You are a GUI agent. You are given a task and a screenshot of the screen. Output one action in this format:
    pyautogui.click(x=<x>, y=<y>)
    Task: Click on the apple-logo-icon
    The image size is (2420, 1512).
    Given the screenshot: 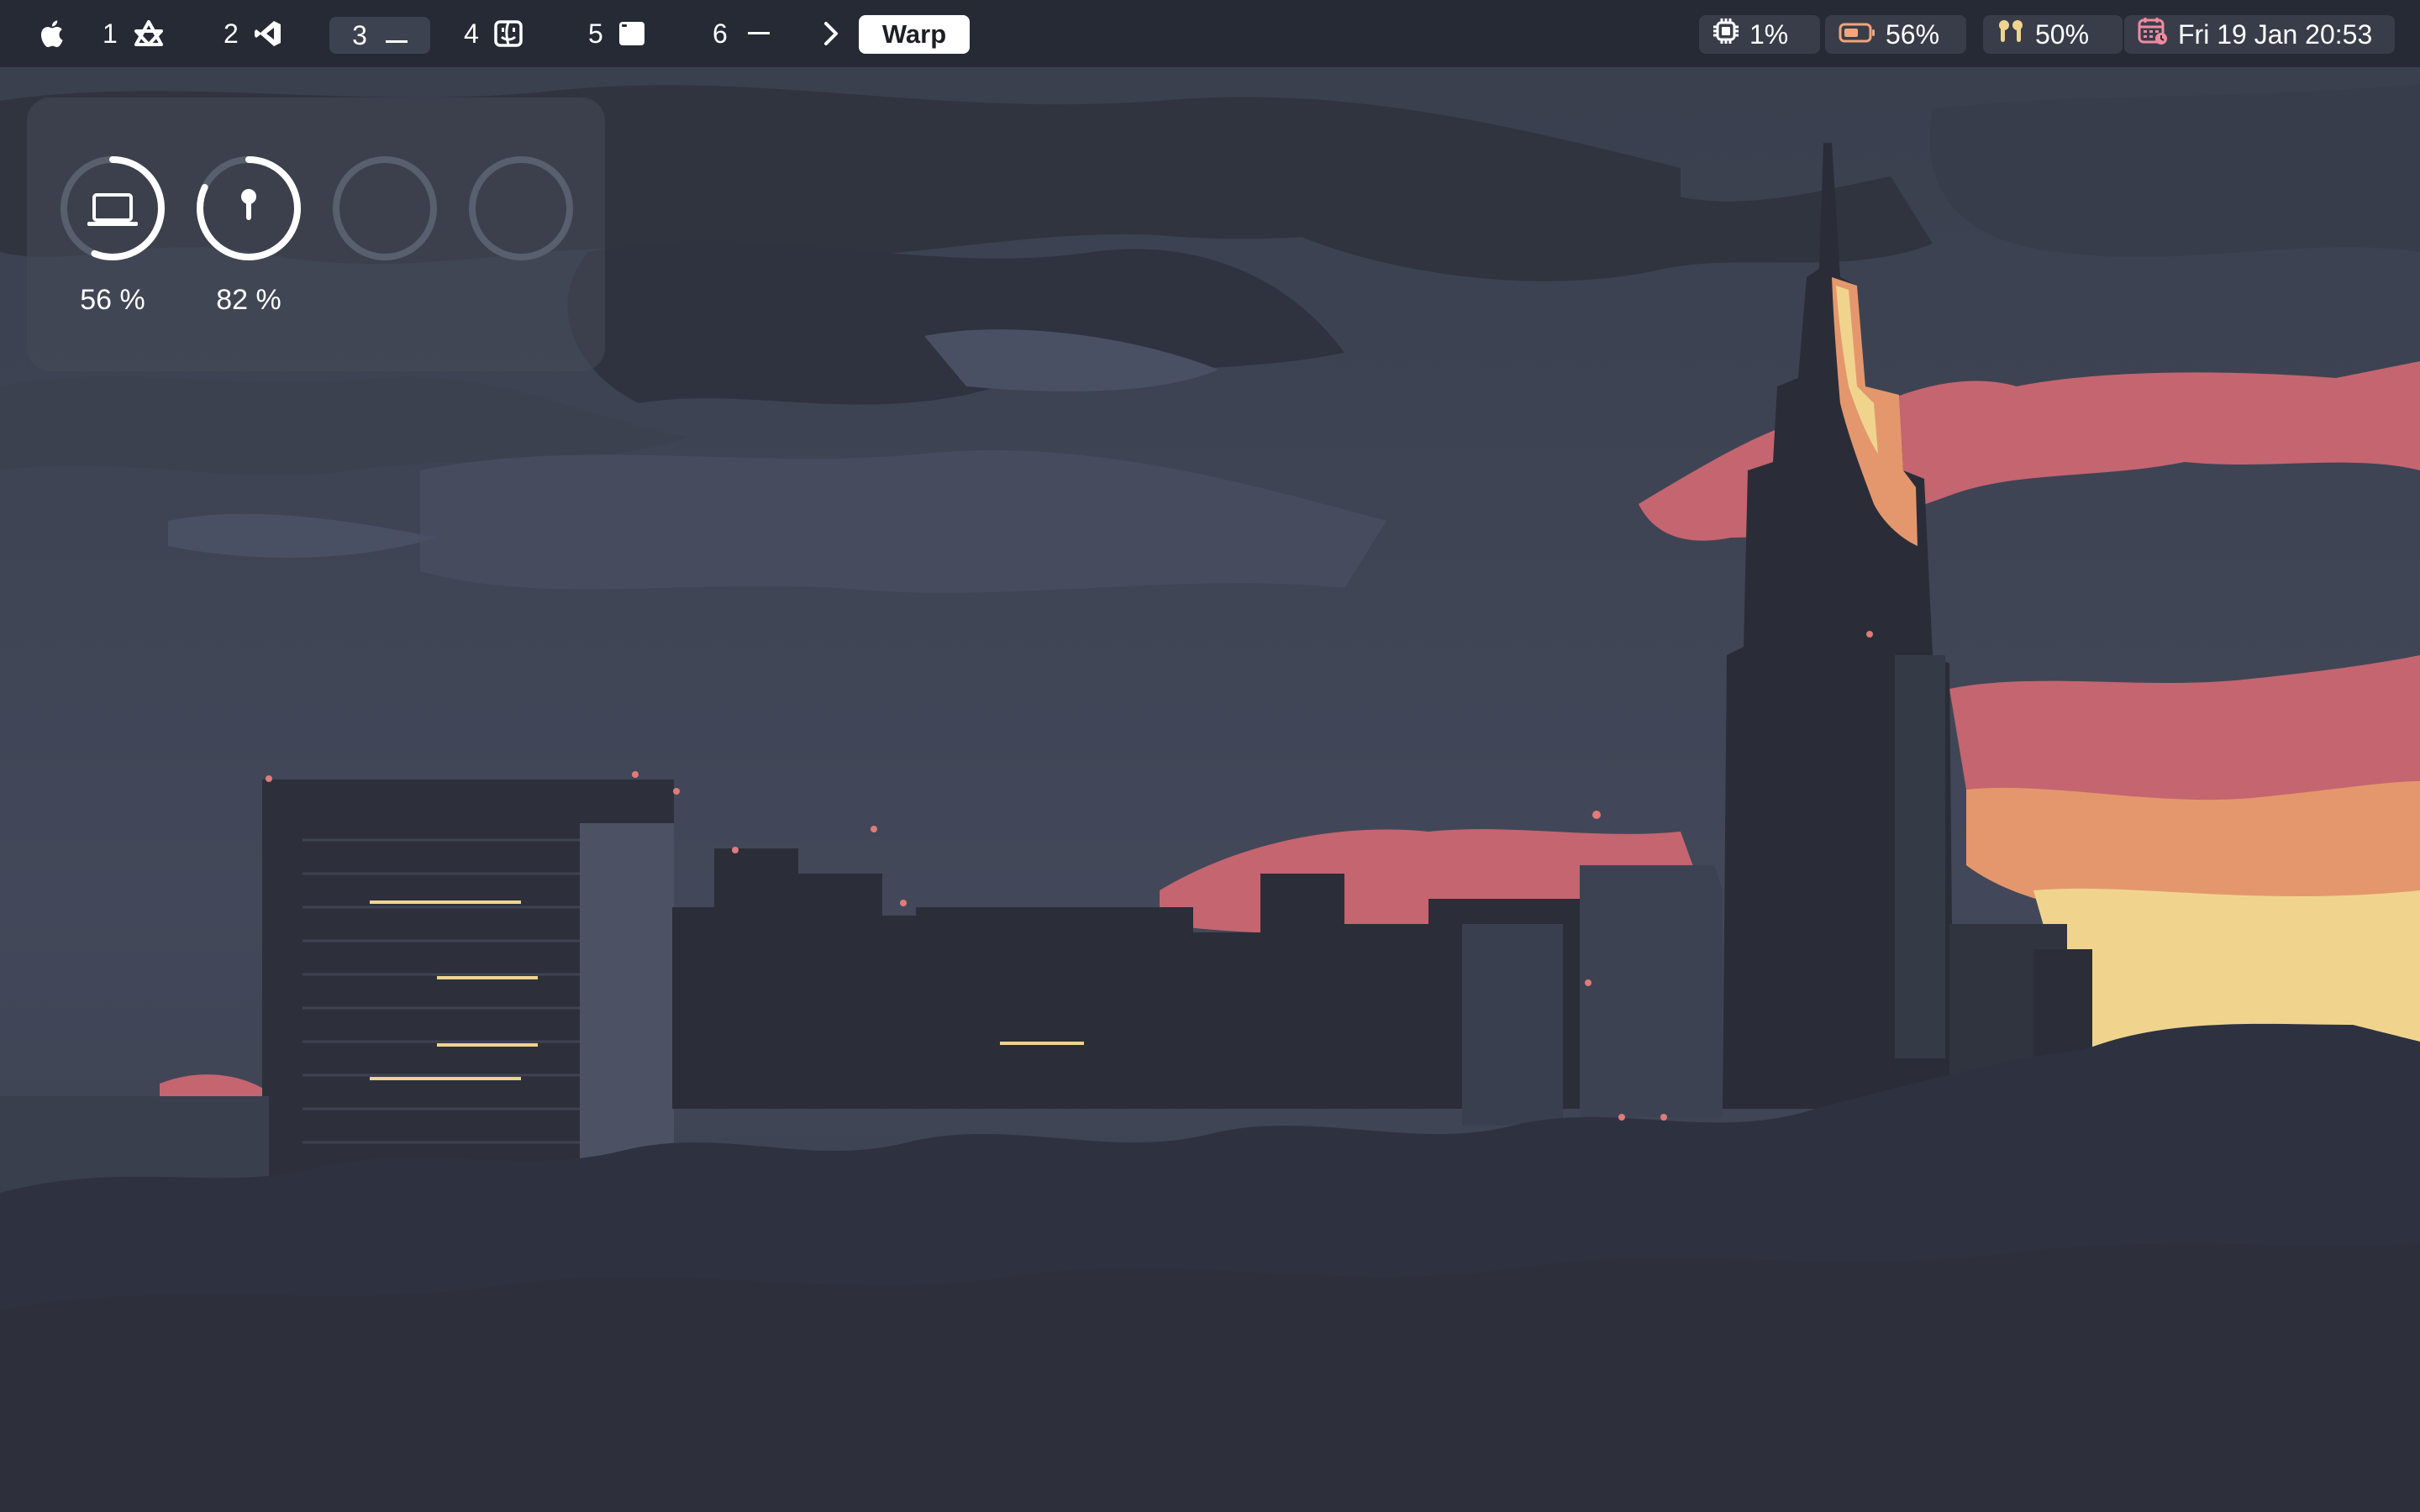 What is the action you would take?
    pyautogui.click(x=52, y=33)
    